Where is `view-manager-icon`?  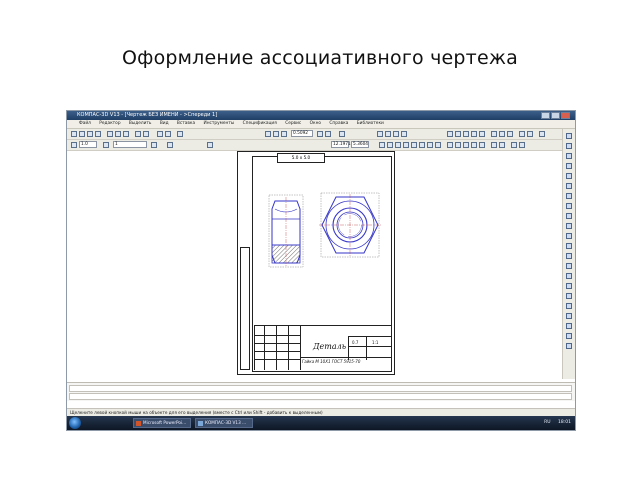 view-manager-icon is located at coordinates (569, 306).